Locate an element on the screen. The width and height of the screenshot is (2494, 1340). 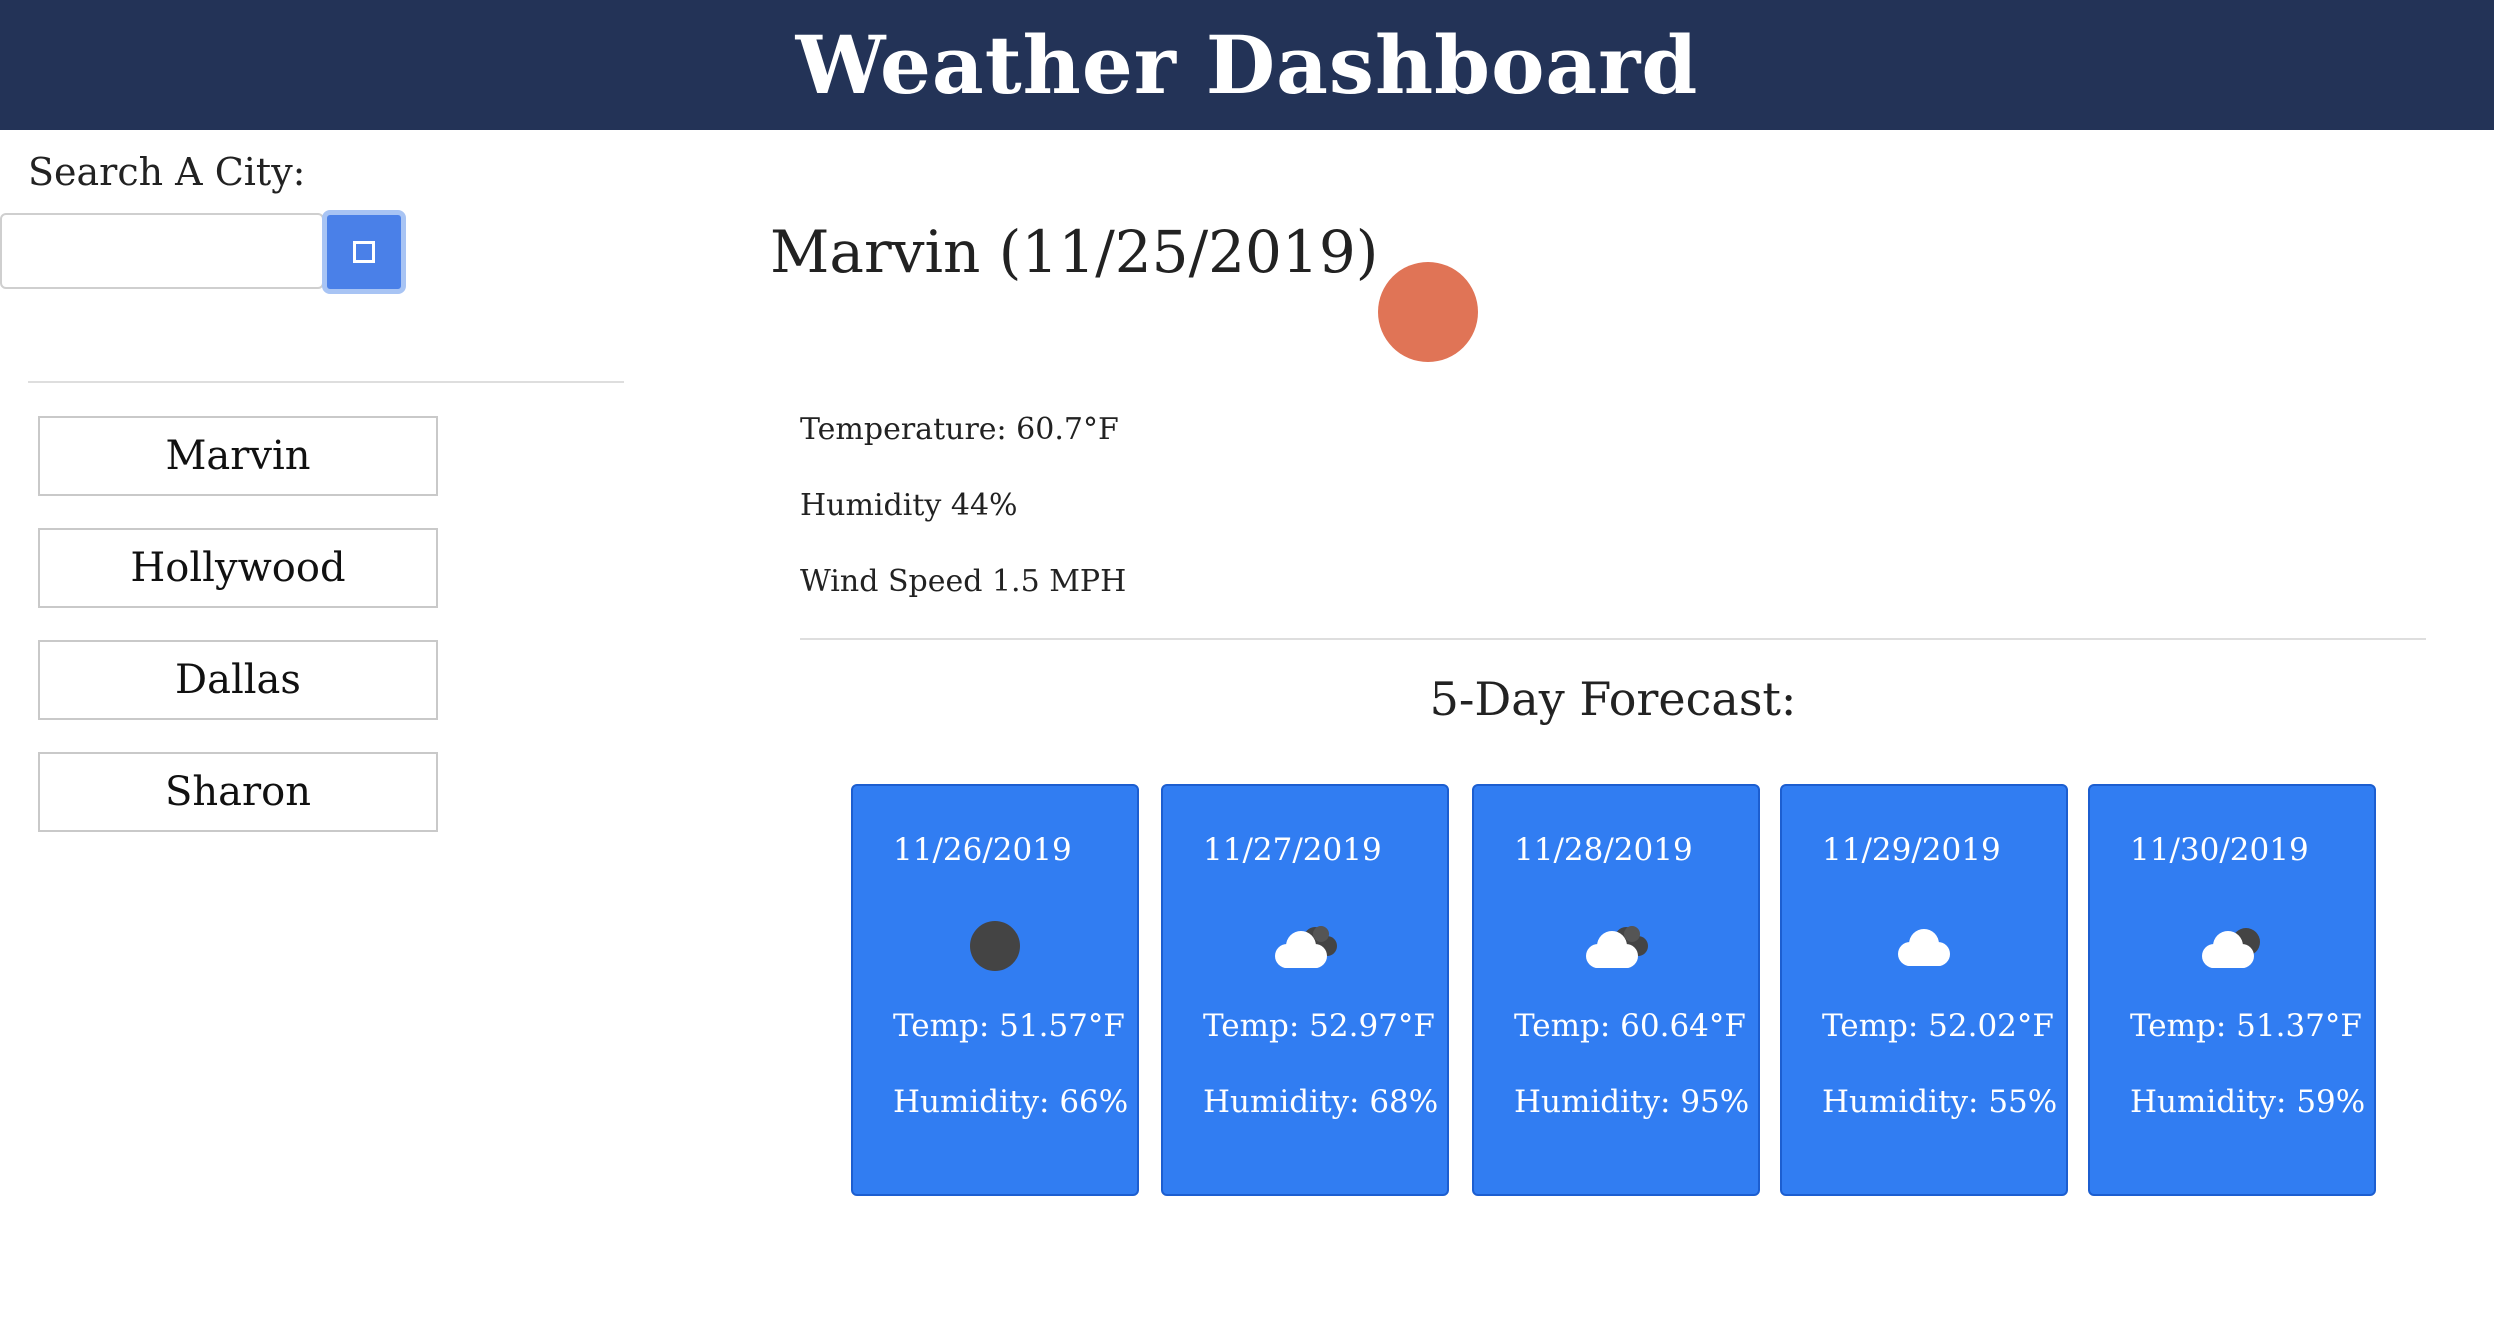
current-temperature: Temperature: 60.7°F is located at coordinates (959, 429).